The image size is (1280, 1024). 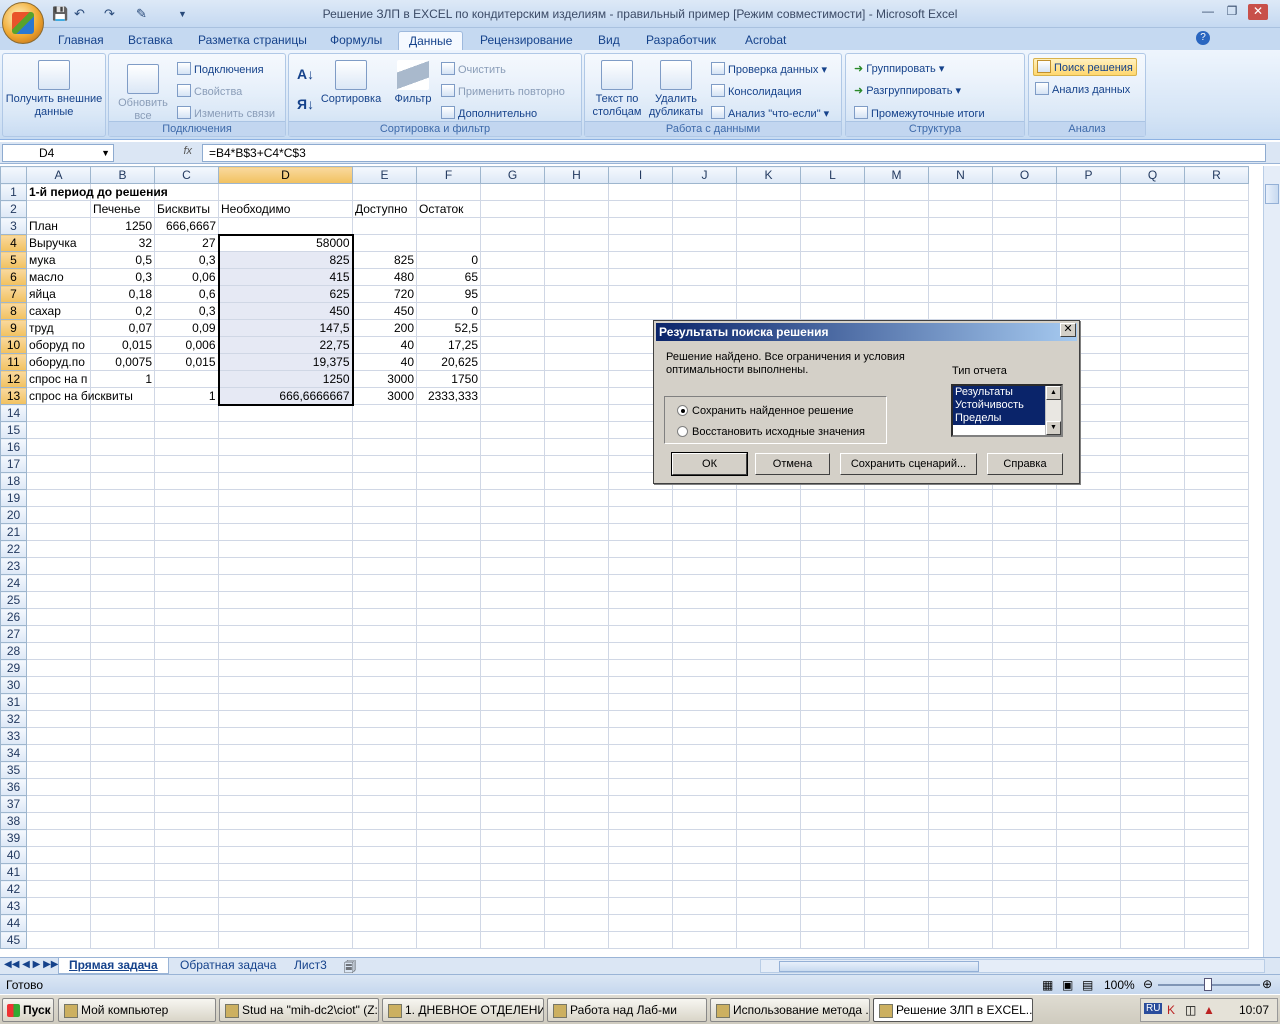 I want to click on row-header: 30, so click(x=13, y=685).